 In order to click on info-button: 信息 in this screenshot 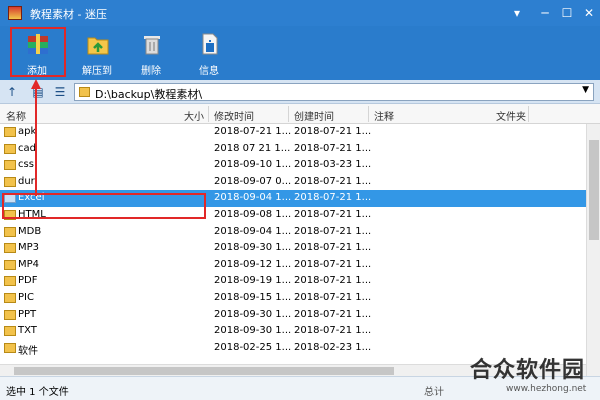, I will do `click(209, 53)`.